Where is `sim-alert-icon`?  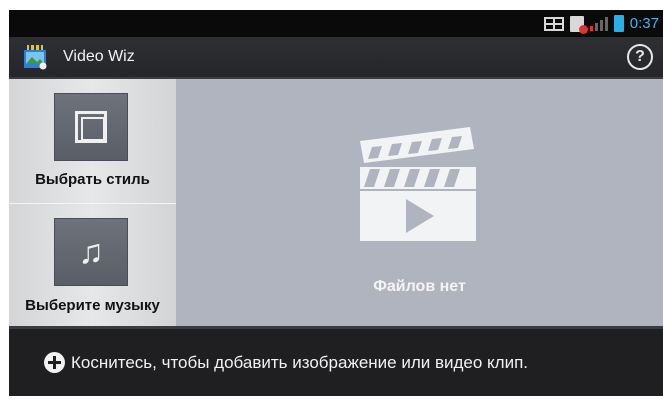 sim-alert-icon is located at coordinates (578, 24).